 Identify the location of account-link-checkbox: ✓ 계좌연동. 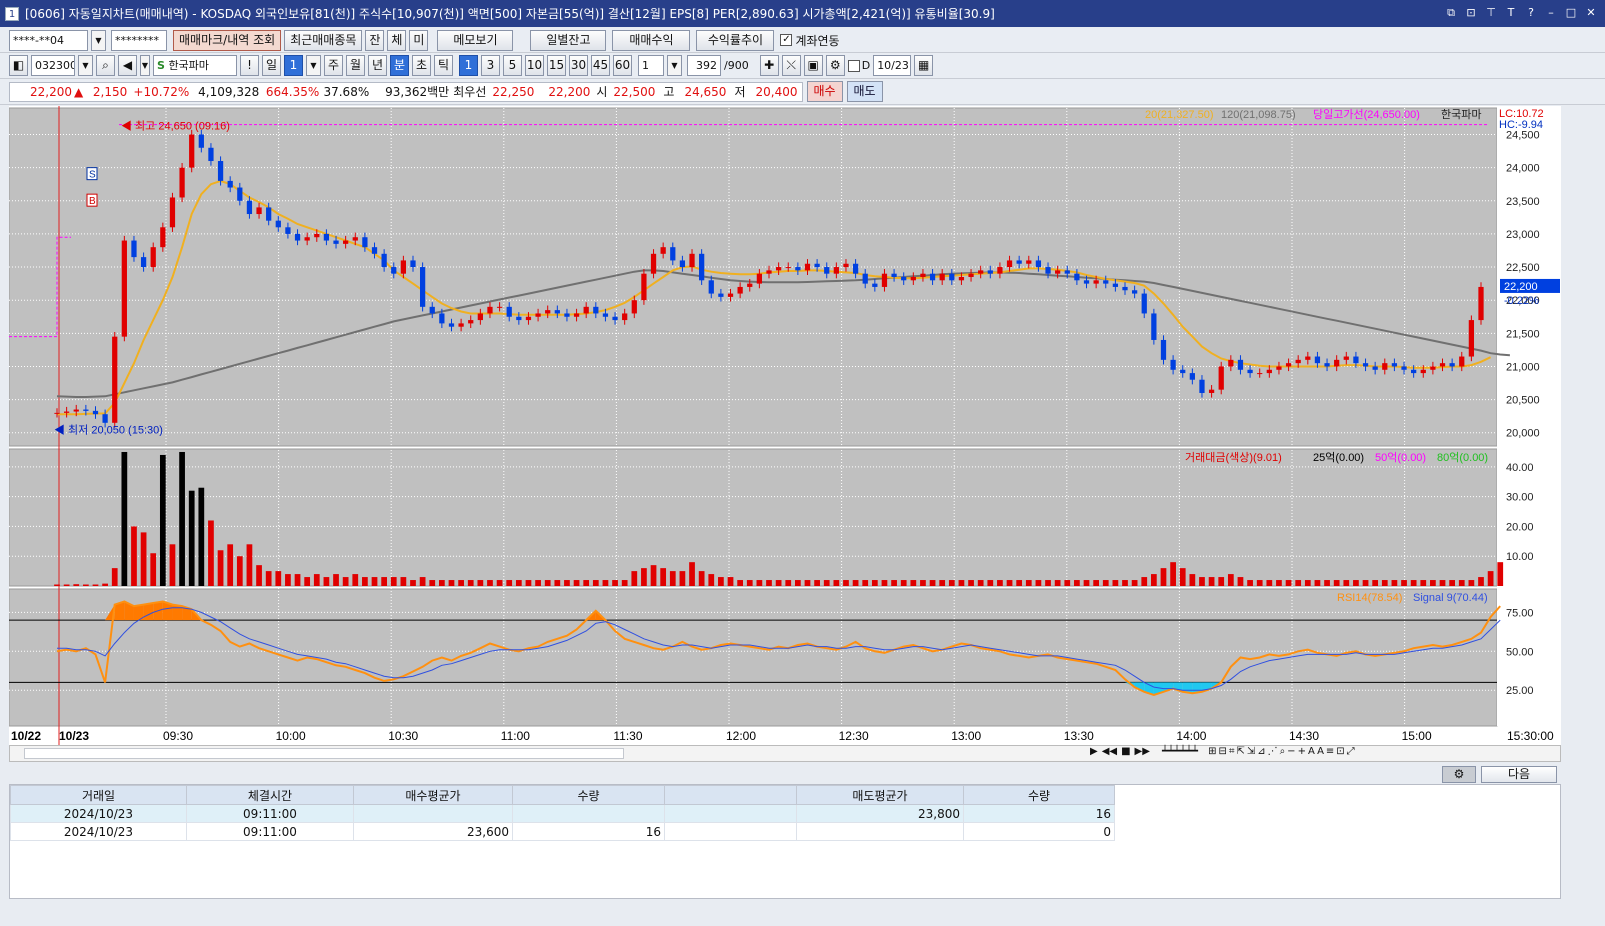
(810, 40).